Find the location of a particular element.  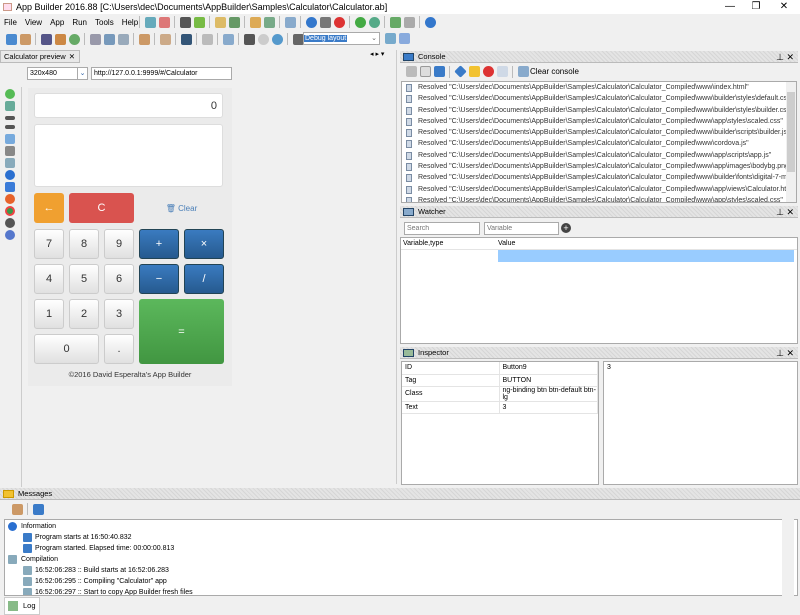

back-arrow-icon is located at coordinates (10, 118).